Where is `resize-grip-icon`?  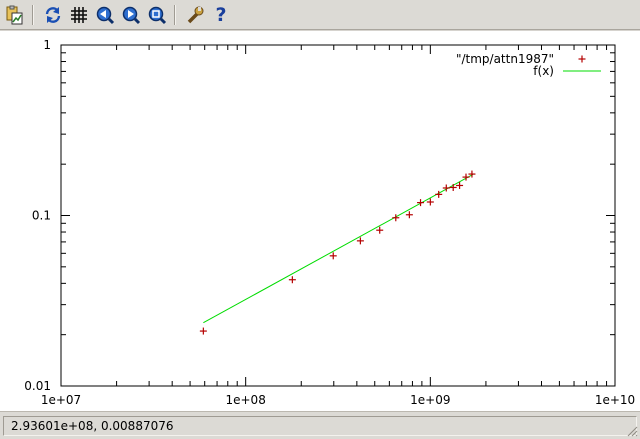
resize-grip-icon is located at coordinates (632, 431).